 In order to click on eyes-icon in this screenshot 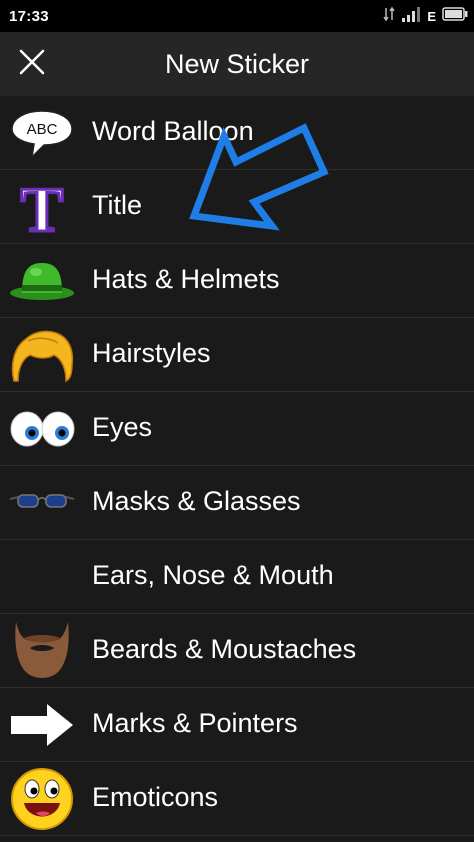, I will do `click(42, 429)`.